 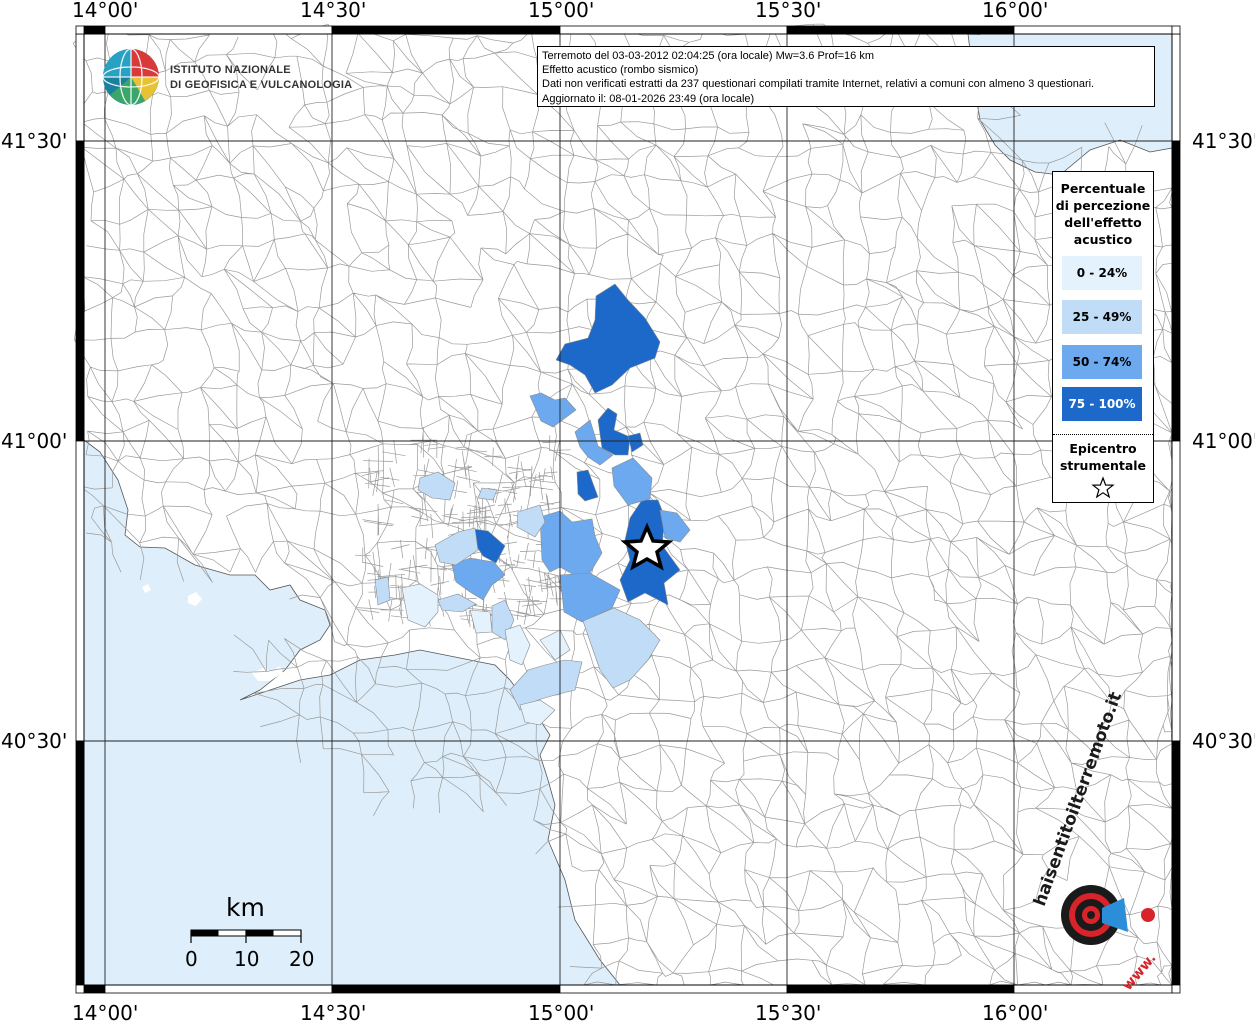 What do you see at coordinates (34, 741) in the screenshot?
I see `lat-label-left: 40°30'` at bounding box center [34, 741].